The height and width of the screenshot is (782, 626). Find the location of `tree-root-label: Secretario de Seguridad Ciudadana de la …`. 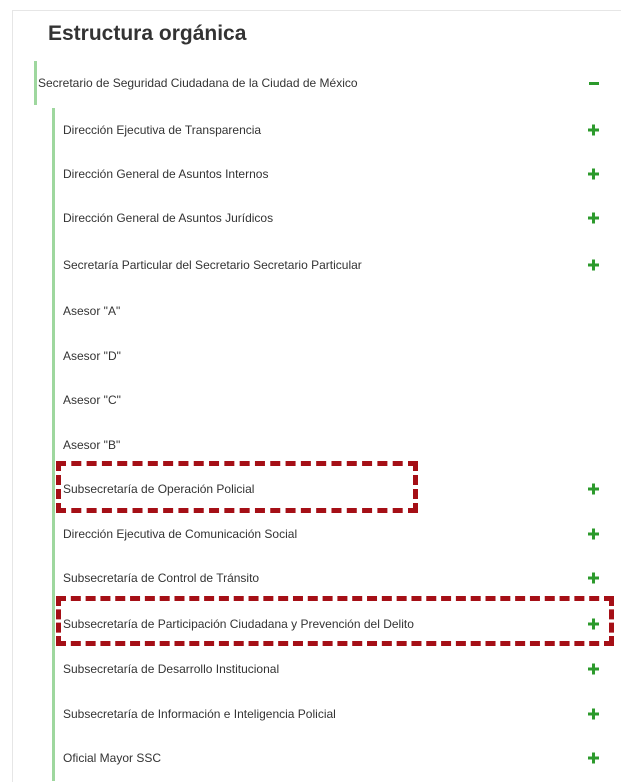

tree-root-label: Secretario de Seguridad Ciudadana de la … is located at coordinates (198, 83).